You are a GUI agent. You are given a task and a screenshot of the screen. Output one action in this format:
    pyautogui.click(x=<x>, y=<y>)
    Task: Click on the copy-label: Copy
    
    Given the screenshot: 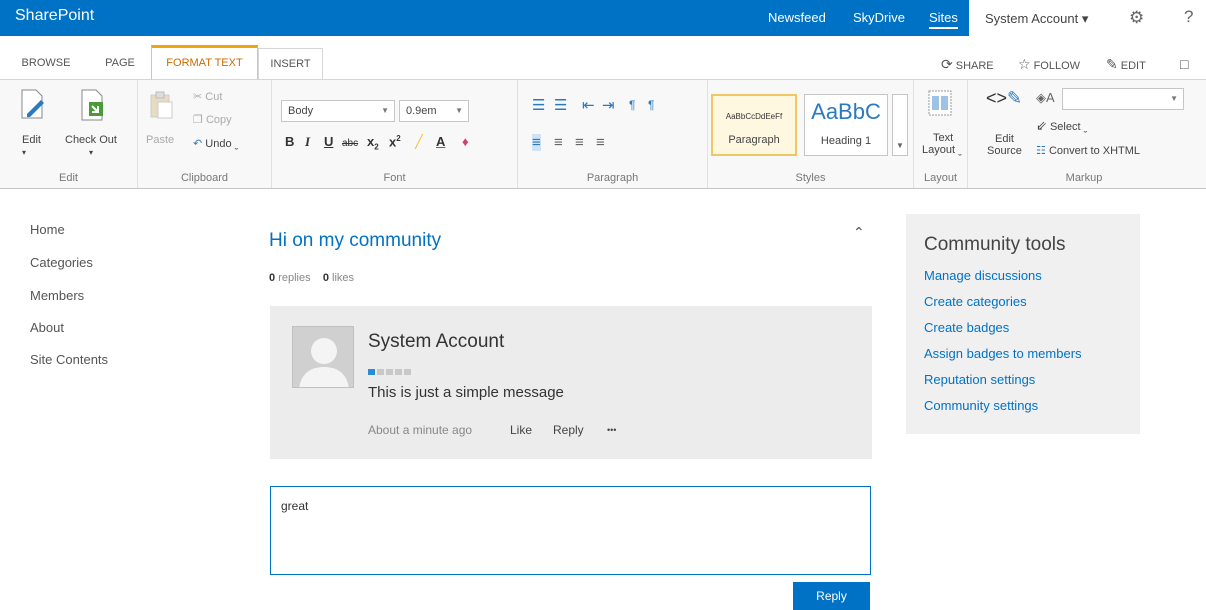 What is the action you would take?
    pyautogui.click(x=218, y=120)
    